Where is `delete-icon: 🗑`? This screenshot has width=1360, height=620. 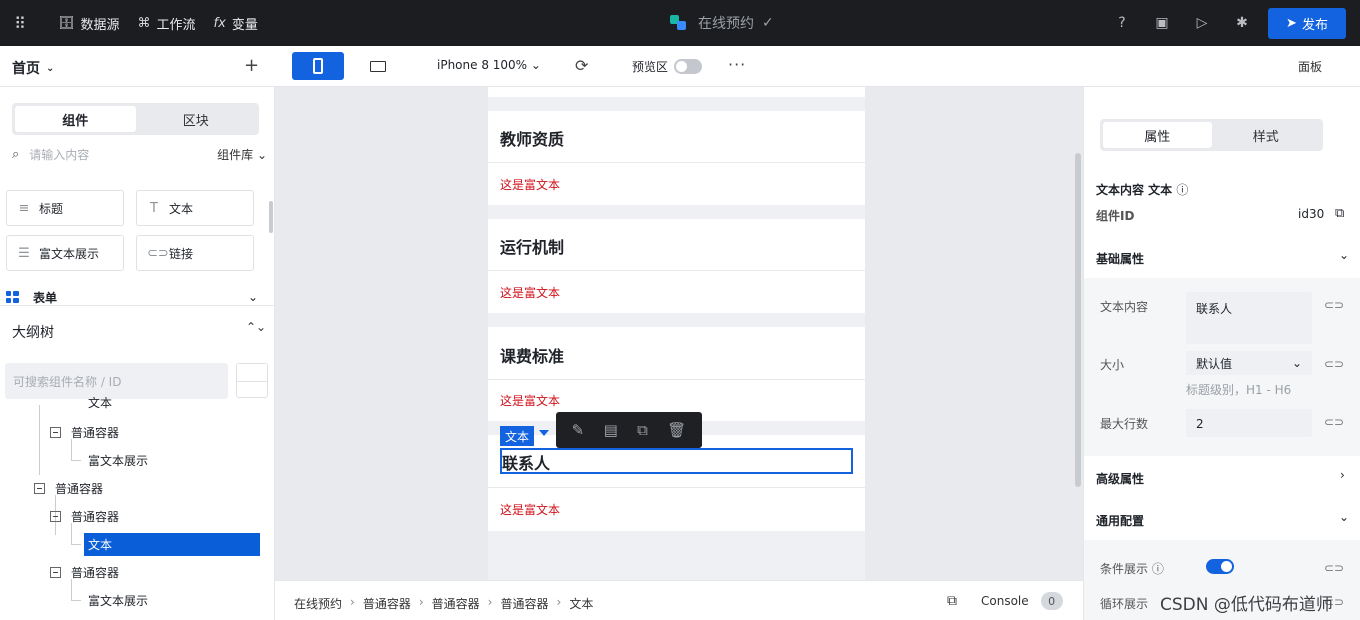
delete-icon: 🗑 is located at coordinates (676, 430).